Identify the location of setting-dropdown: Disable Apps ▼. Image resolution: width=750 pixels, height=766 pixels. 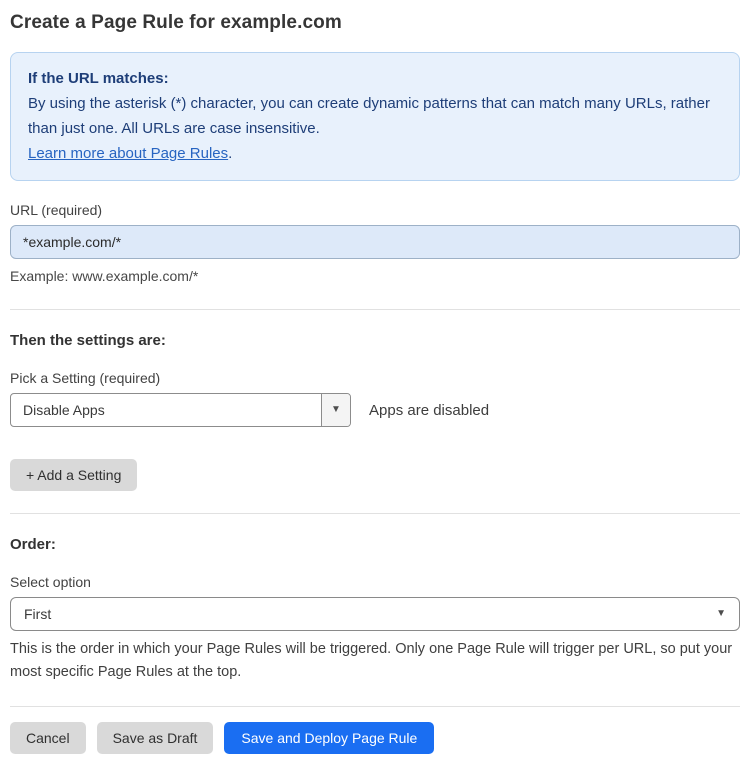
(180, 410).